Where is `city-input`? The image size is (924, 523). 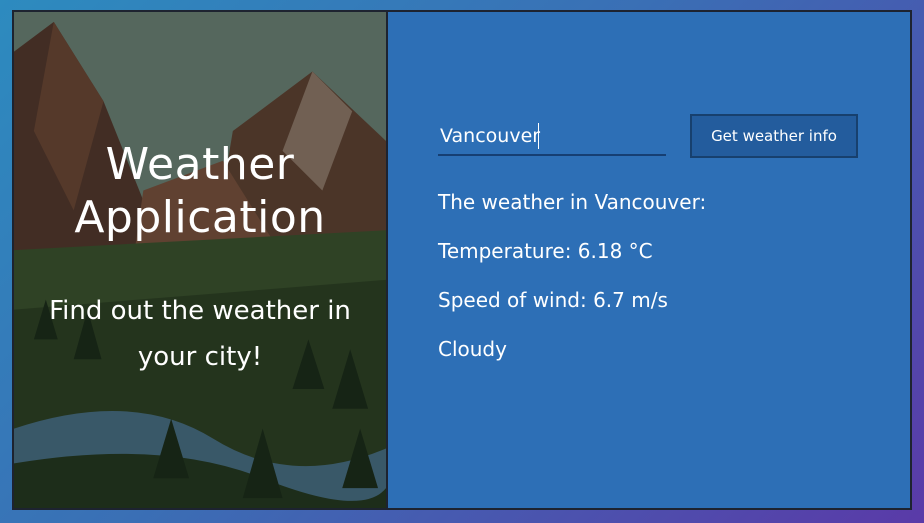 city-input is located at coordinates (552, 137).